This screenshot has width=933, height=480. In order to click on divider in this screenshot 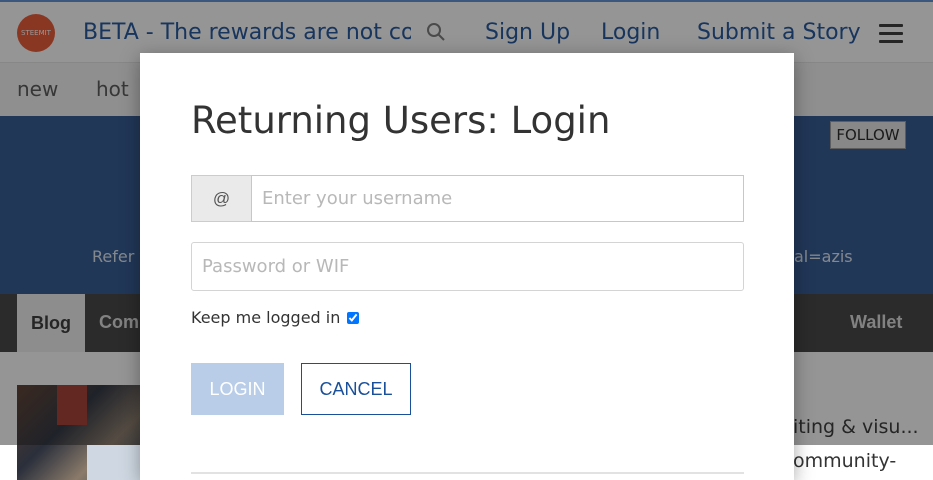, I will do `click(467, 473)`.